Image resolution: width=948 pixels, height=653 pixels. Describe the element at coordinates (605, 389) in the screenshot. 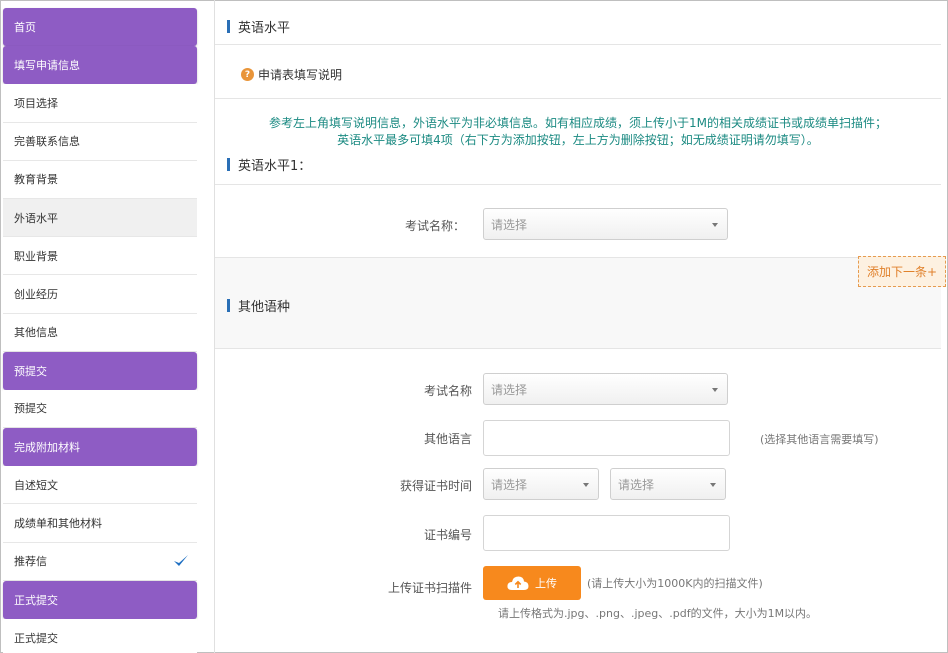

I see `other-exam-name-select: 请选择` at that location.